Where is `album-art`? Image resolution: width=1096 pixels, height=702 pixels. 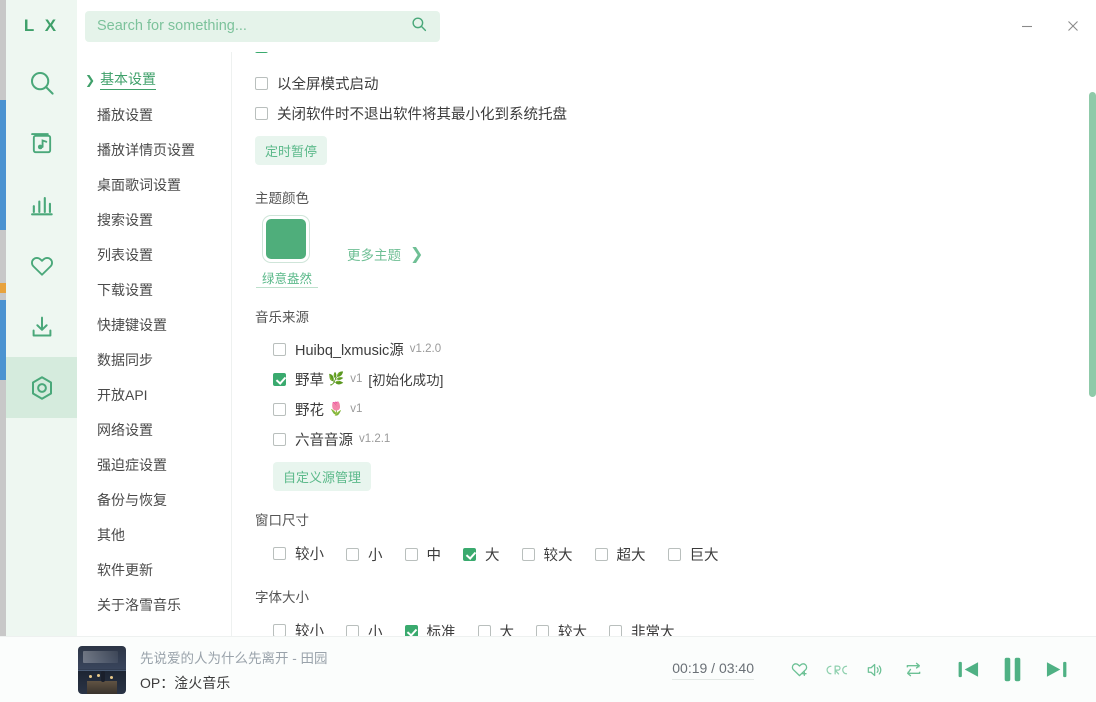 album-art is located at coordinates (102, 669).